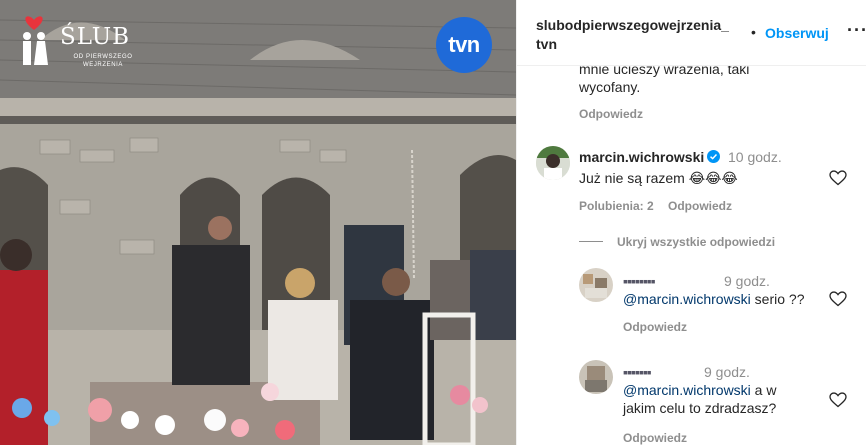  What do you see at coordinates (696, 242) in the screenshot?
I see `hide-replies-button: Ukryj wszystkie odpowiedzi` at bounding box center [696, 242].